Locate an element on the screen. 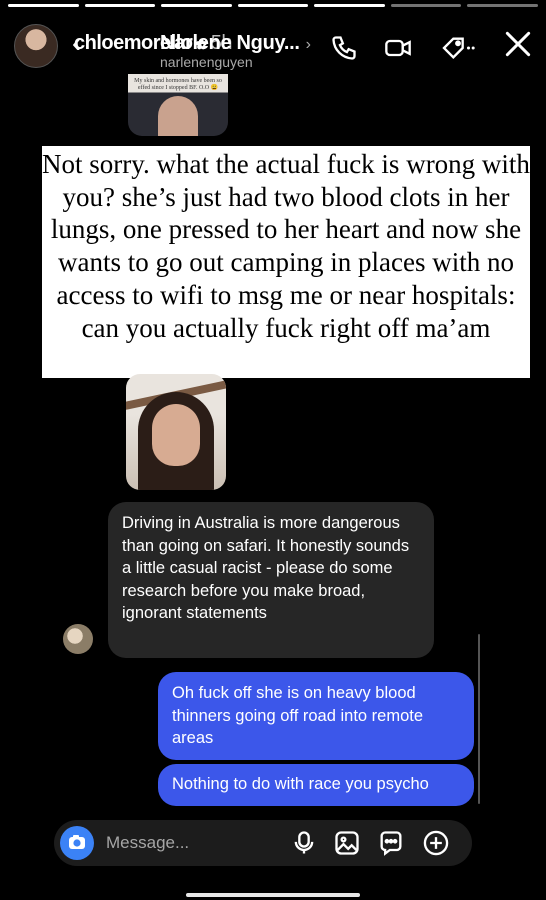 This screenshot has width=546, height=900. story-progress-bar is located at coordinates (273, 5).